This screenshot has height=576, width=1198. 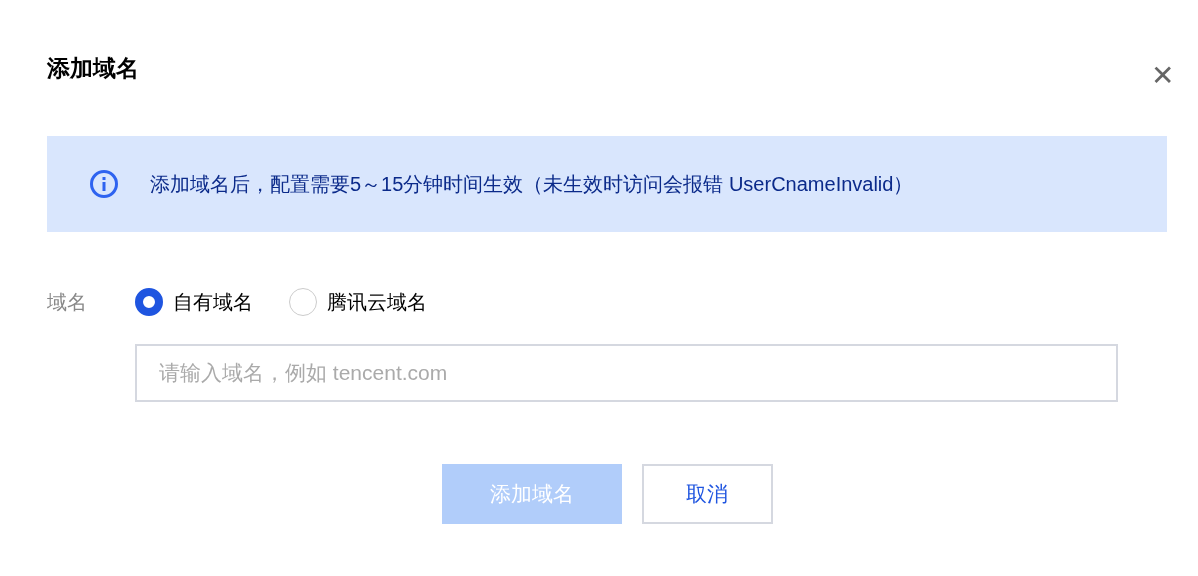 I want to click on radio-option: 腾讯云域名, so click(x=358, y=302).